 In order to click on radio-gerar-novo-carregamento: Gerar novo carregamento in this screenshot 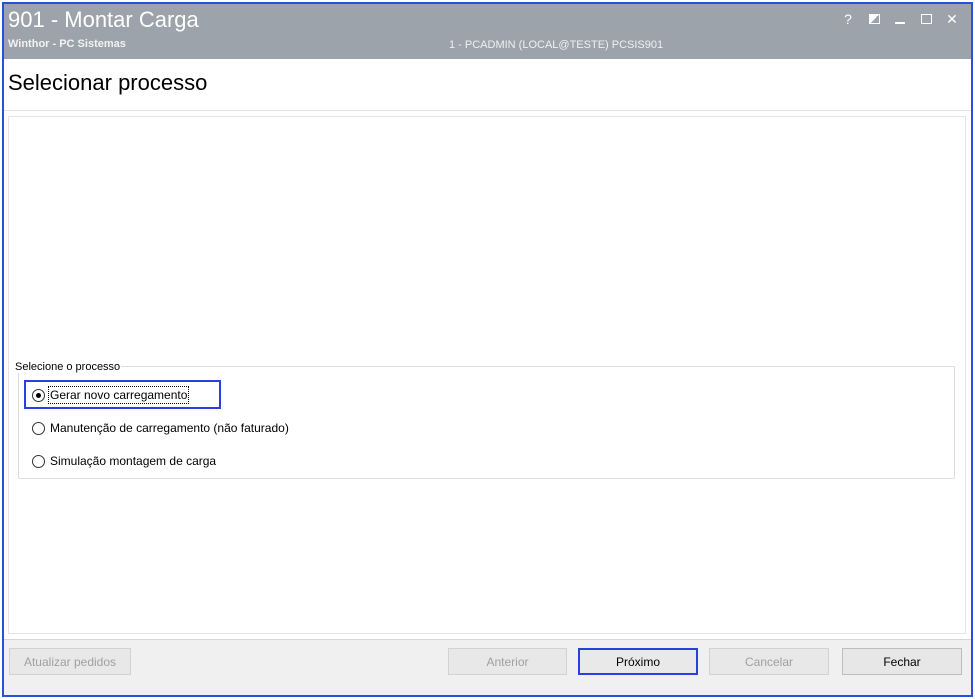, I will do `click(111, 395)`.